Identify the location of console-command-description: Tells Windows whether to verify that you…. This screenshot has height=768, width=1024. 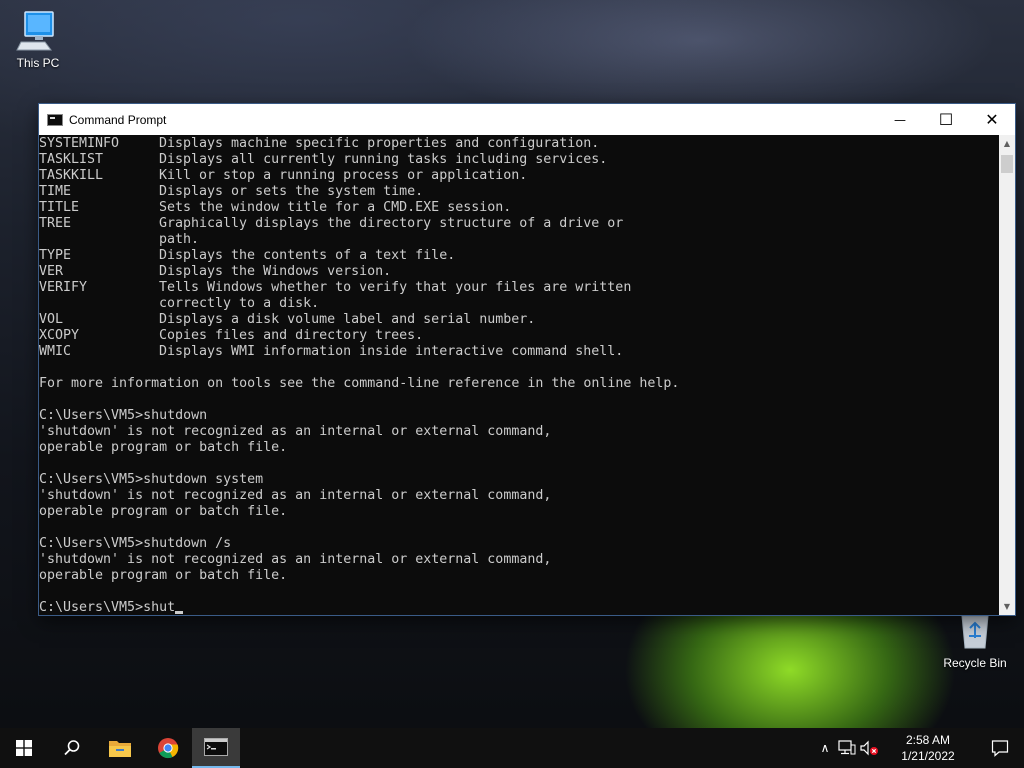
(395, 287).